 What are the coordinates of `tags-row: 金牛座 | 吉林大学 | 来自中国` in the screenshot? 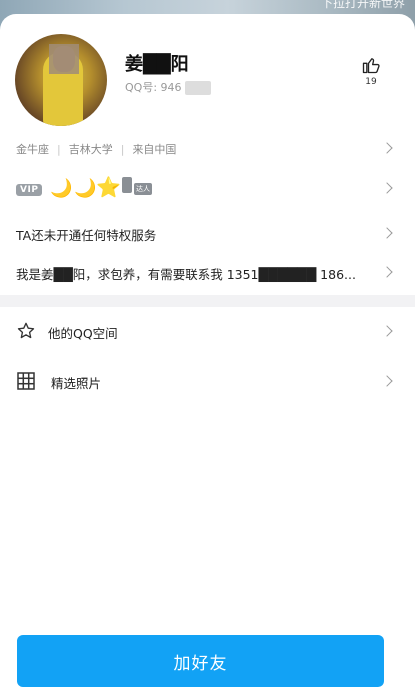 It's located at (215, 149).